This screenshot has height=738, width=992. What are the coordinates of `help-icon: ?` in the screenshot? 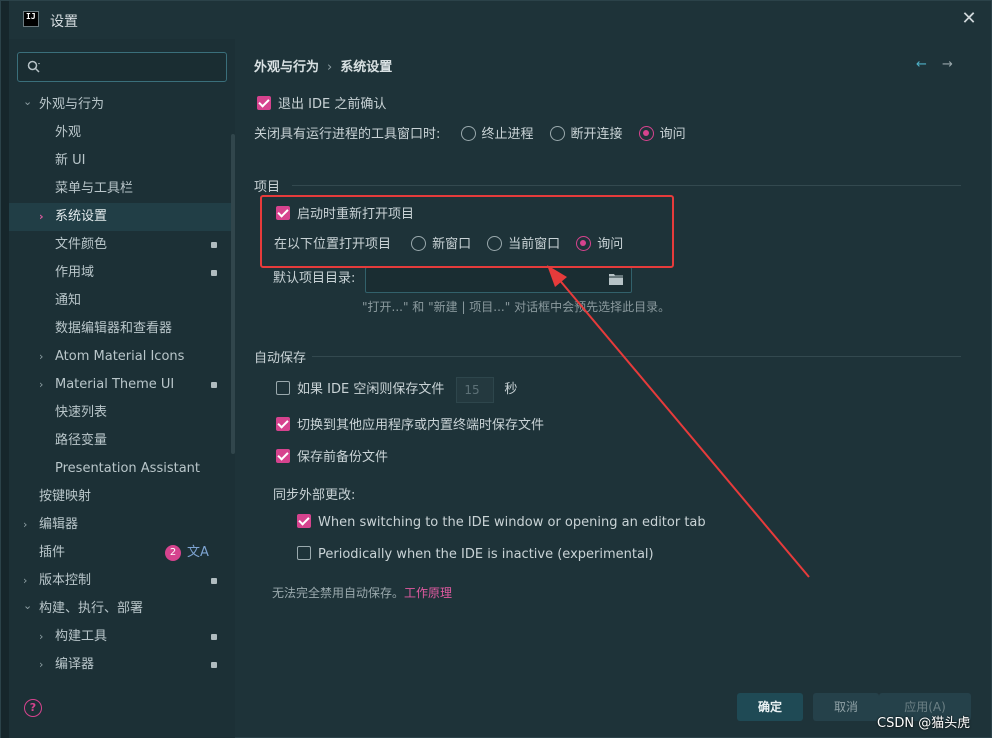 It's located at (33, 708).